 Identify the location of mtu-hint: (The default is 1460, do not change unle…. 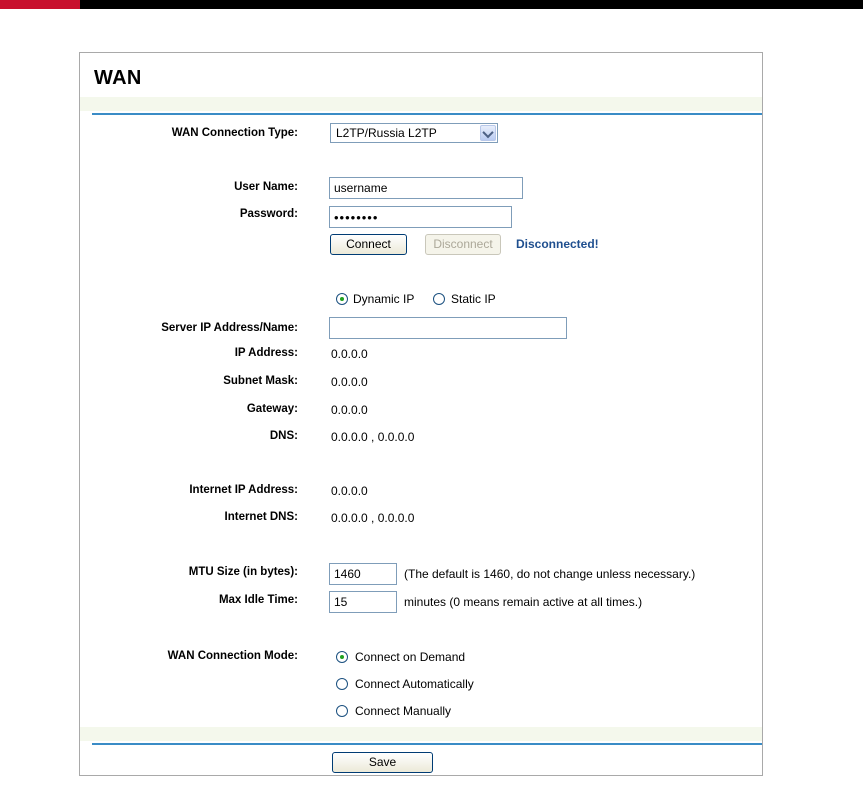
(550, 574).